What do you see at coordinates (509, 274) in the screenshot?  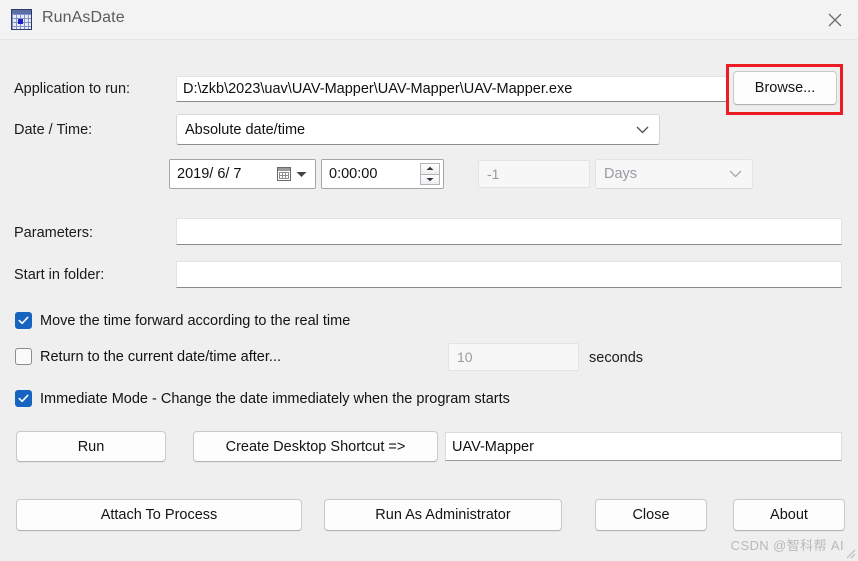 I see `start-in-folder-input` at bounding box center [509, 274].